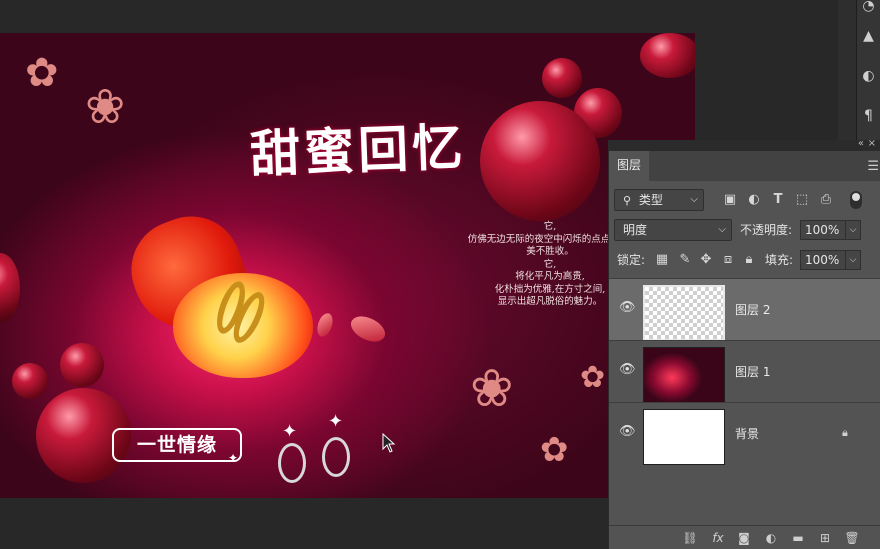 Image resolution: width=880 pixels, height=549 pixels. Describe the element at coordinates (730, 200) in the screenshot. I see `image-filter-icon: ▣` at that location.